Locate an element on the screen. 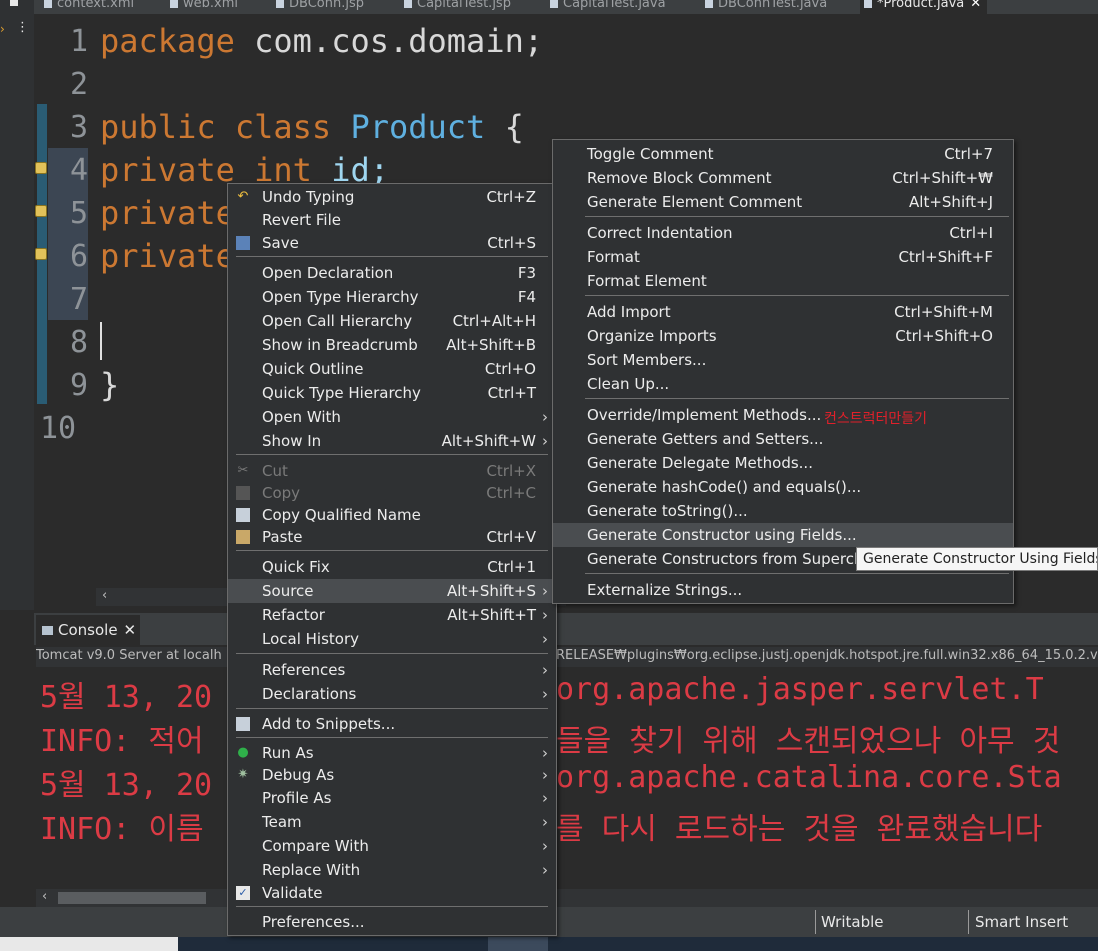 This screenshot has height=951, width=1098. tab-dbconntest-java: DBConnTest.java is located at coordinates (766, 7).